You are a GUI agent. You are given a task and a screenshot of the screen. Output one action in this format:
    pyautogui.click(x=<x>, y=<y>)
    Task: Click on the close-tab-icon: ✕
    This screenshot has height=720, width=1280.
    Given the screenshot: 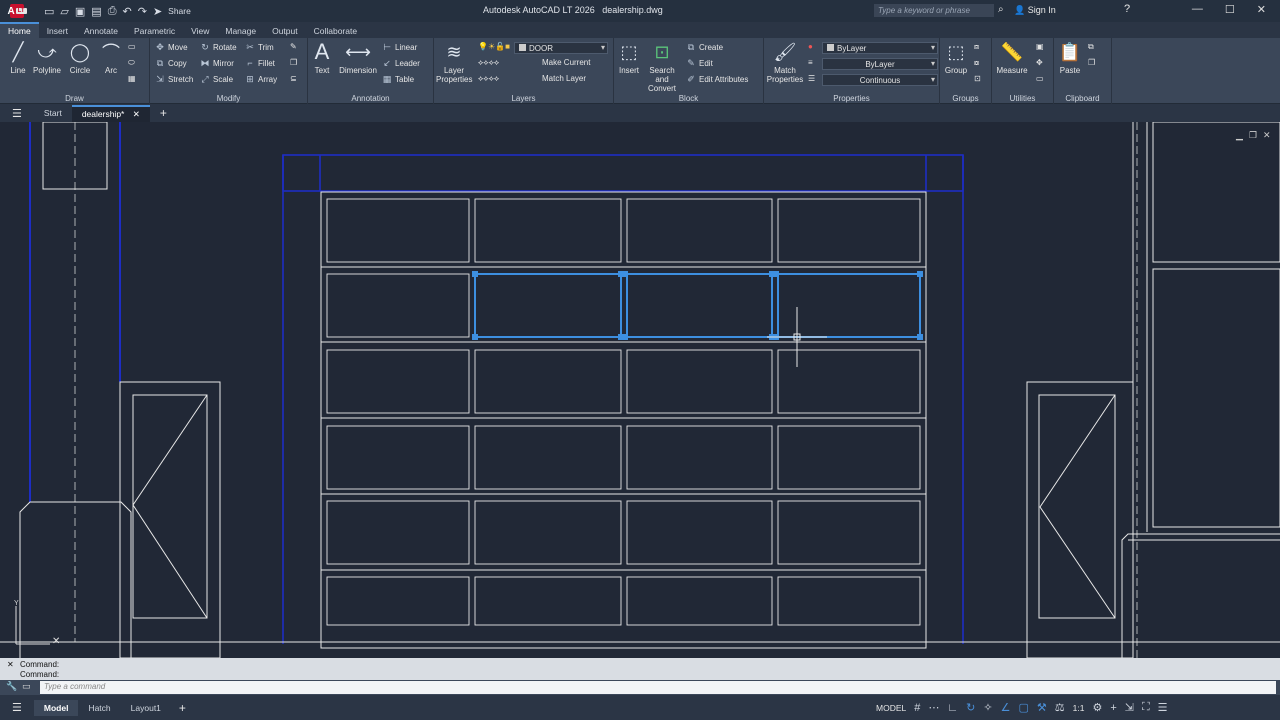 What is the action you would take?
    pyautogui.click(x=136, y=114)
    